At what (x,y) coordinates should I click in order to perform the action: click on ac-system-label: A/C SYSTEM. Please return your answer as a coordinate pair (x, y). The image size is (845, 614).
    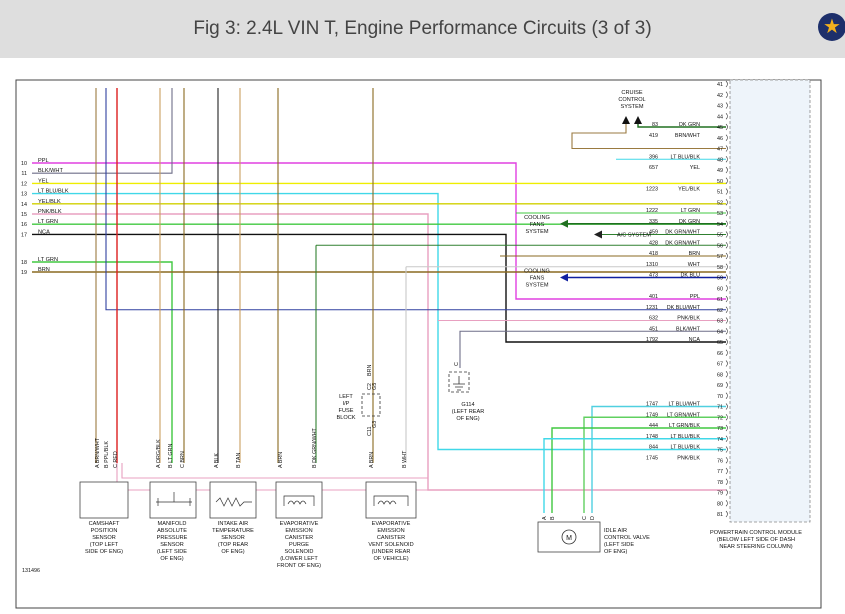
    Looking at the image, I should click on (634, 236).